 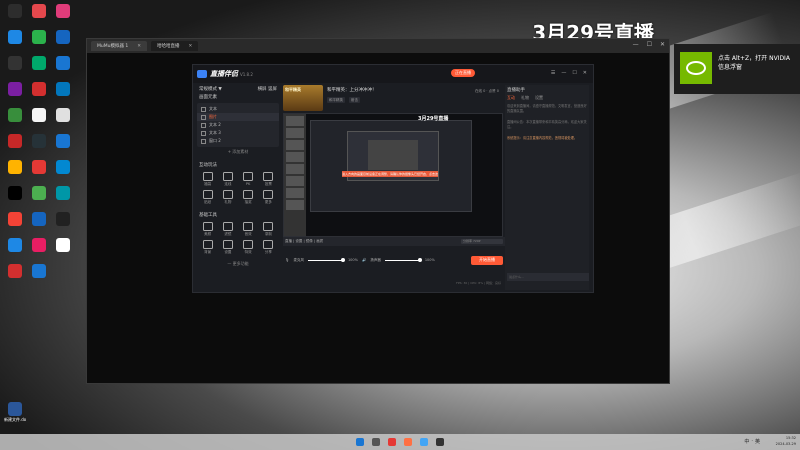 What do you see at coordinates (238, 109) in the screenshot?
I see `source-item: 文本` at bounding box center [238, 109].